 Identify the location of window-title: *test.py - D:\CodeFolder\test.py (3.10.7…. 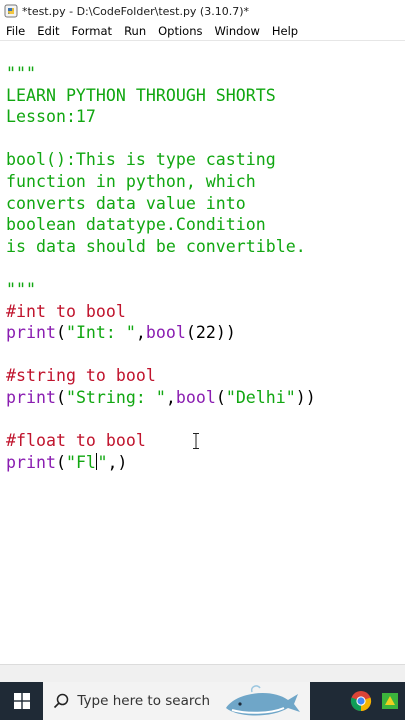
(135, 11).